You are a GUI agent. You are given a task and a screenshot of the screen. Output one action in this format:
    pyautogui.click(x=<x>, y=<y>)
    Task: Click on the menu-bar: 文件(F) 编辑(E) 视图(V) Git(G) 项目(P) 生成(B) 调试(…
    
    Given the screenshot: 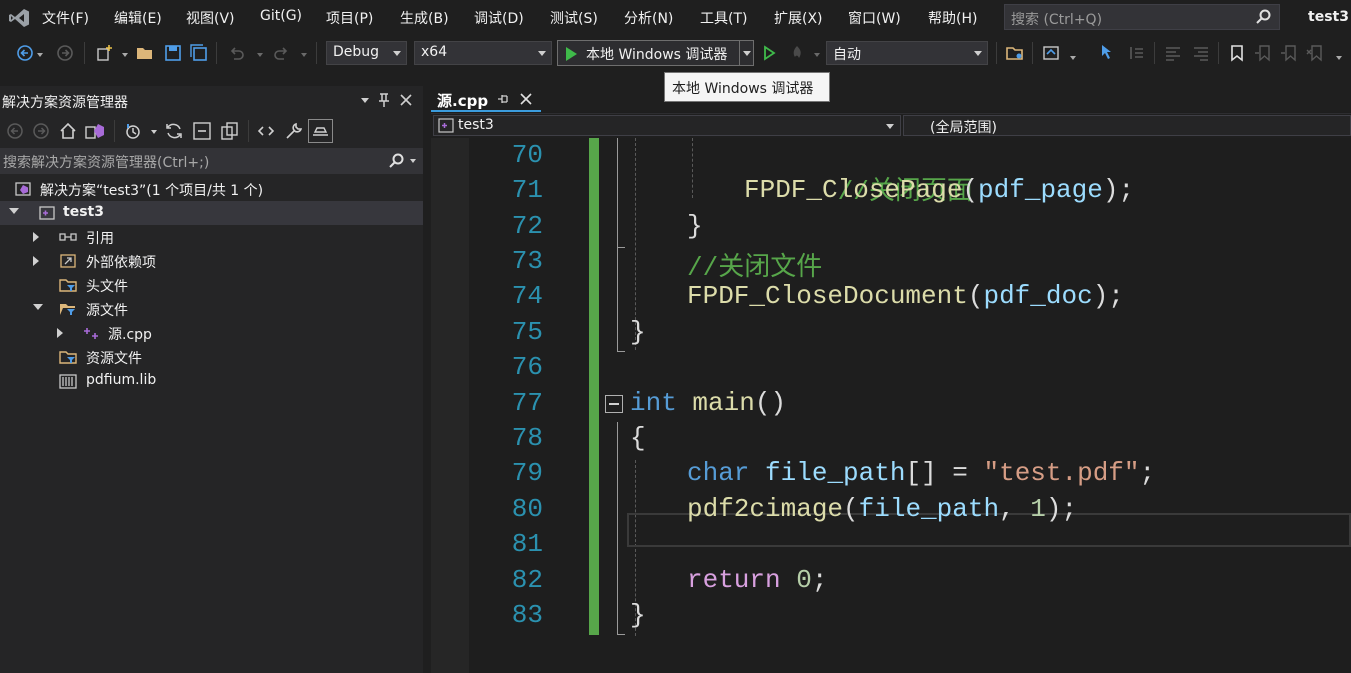 What is the action you would take?
    pyautogui.click(x=675, y=18)
    